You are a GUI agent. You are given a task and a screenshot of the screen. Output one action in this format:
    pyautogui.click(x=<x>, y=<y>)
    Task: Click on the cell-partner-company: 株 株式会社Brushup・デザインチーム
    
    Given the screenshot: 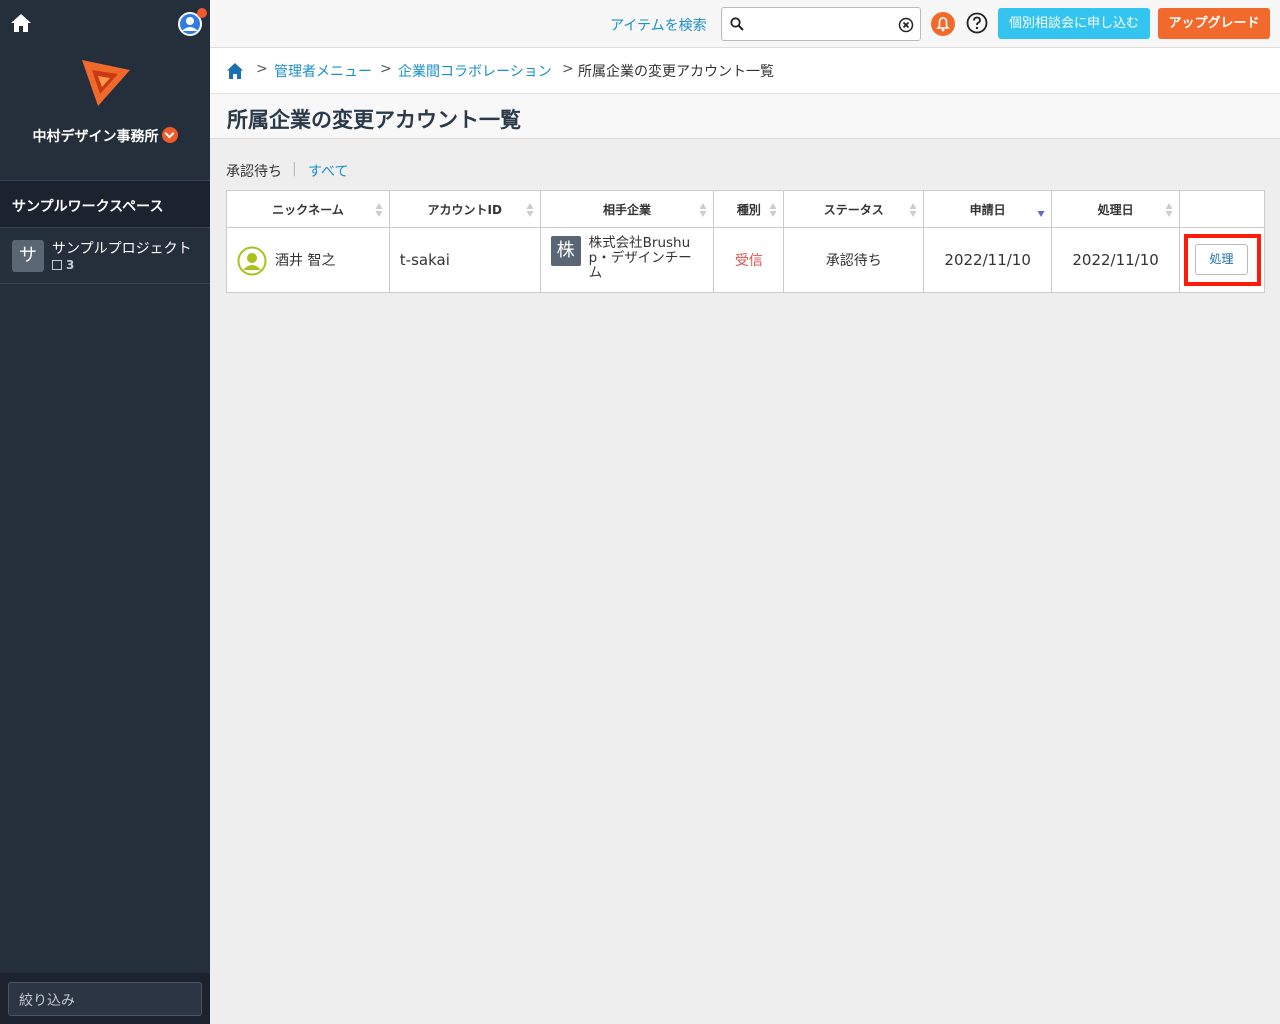 What is the action you would take?
    pyautogui.click(x=627, y=260)
    